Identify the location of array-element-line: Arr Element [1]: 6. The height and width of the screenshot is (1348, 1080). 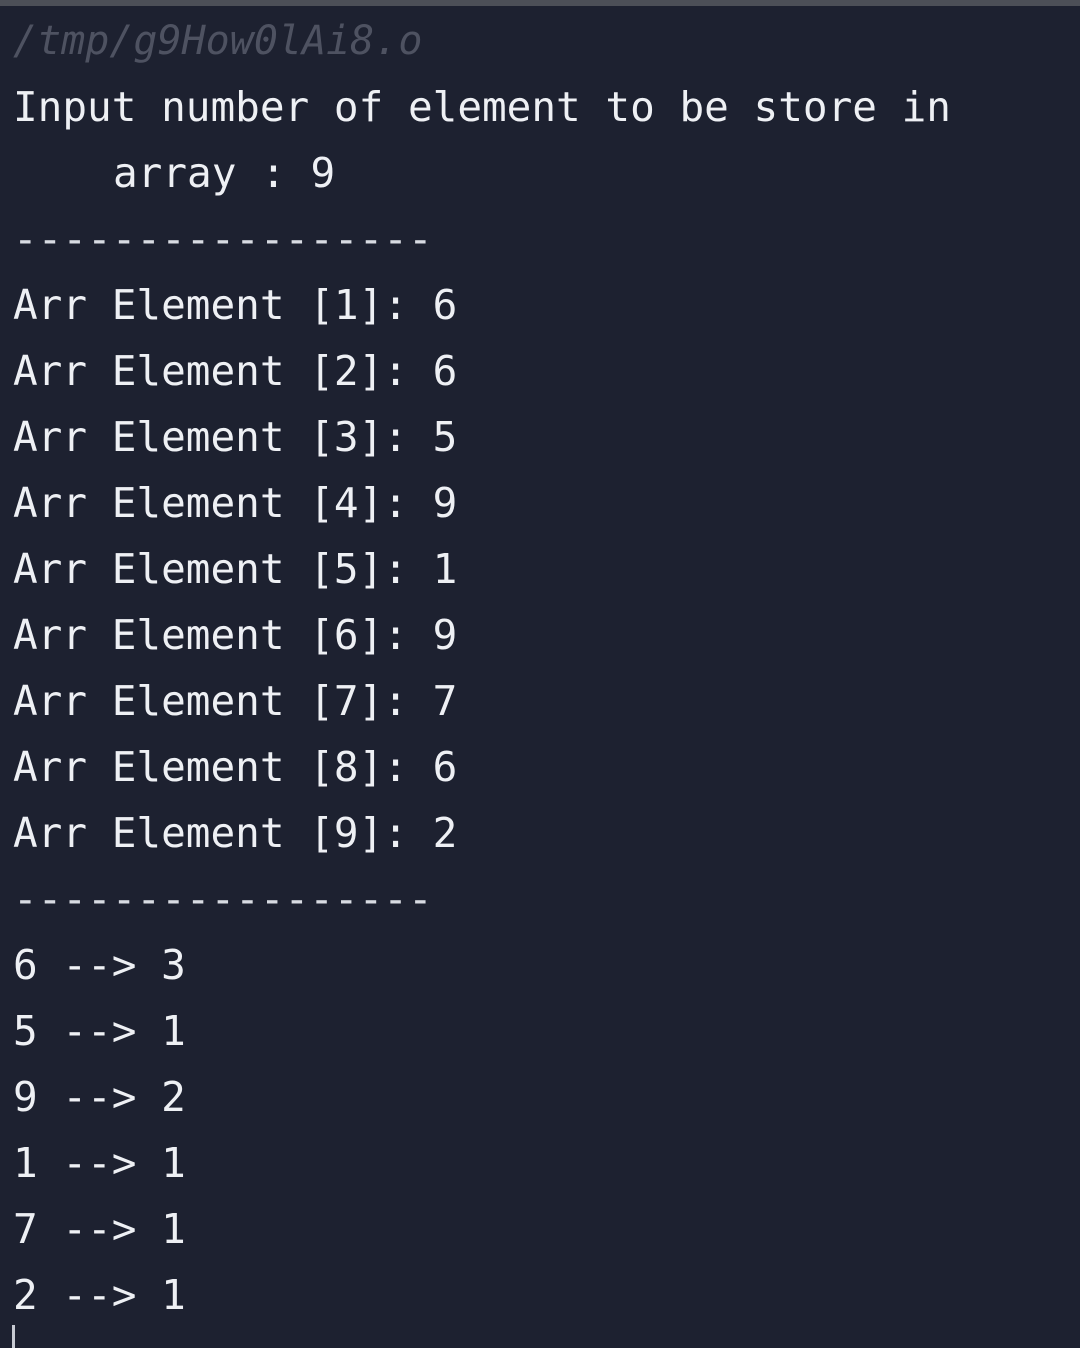
(235, 305).